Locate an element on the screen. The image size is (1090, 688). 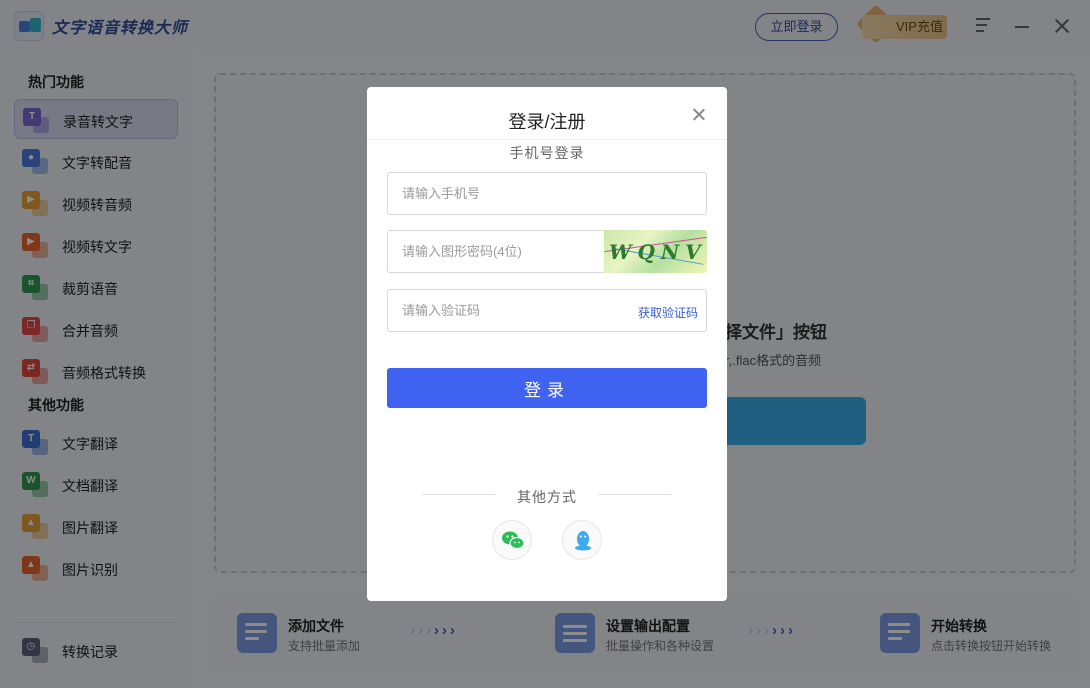
login-submit-button: 登录 is located at coordinates (547, 388).